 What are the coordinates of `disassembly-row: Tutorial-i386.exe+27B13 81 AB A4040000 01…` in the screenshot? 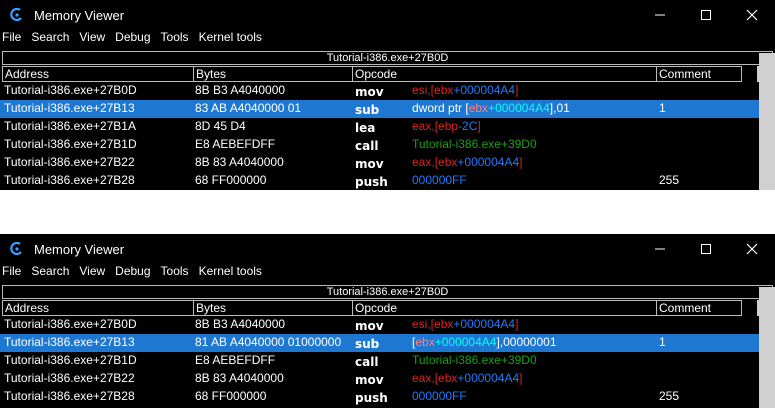 It's located at (387, 343).